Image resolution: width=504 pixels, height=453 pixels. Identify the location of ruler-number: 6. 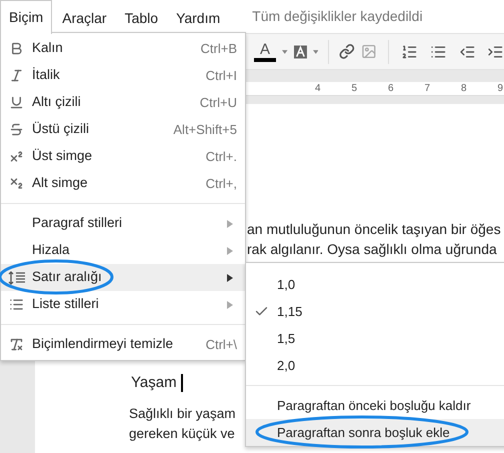
(390, 89).